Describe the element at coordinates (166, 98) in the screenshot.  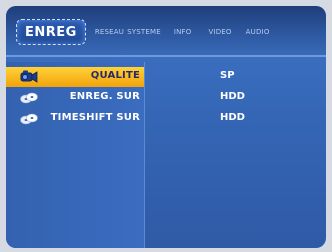
I see `setting-row-enreg-sur: ENREG. SUR HDD` at that location.